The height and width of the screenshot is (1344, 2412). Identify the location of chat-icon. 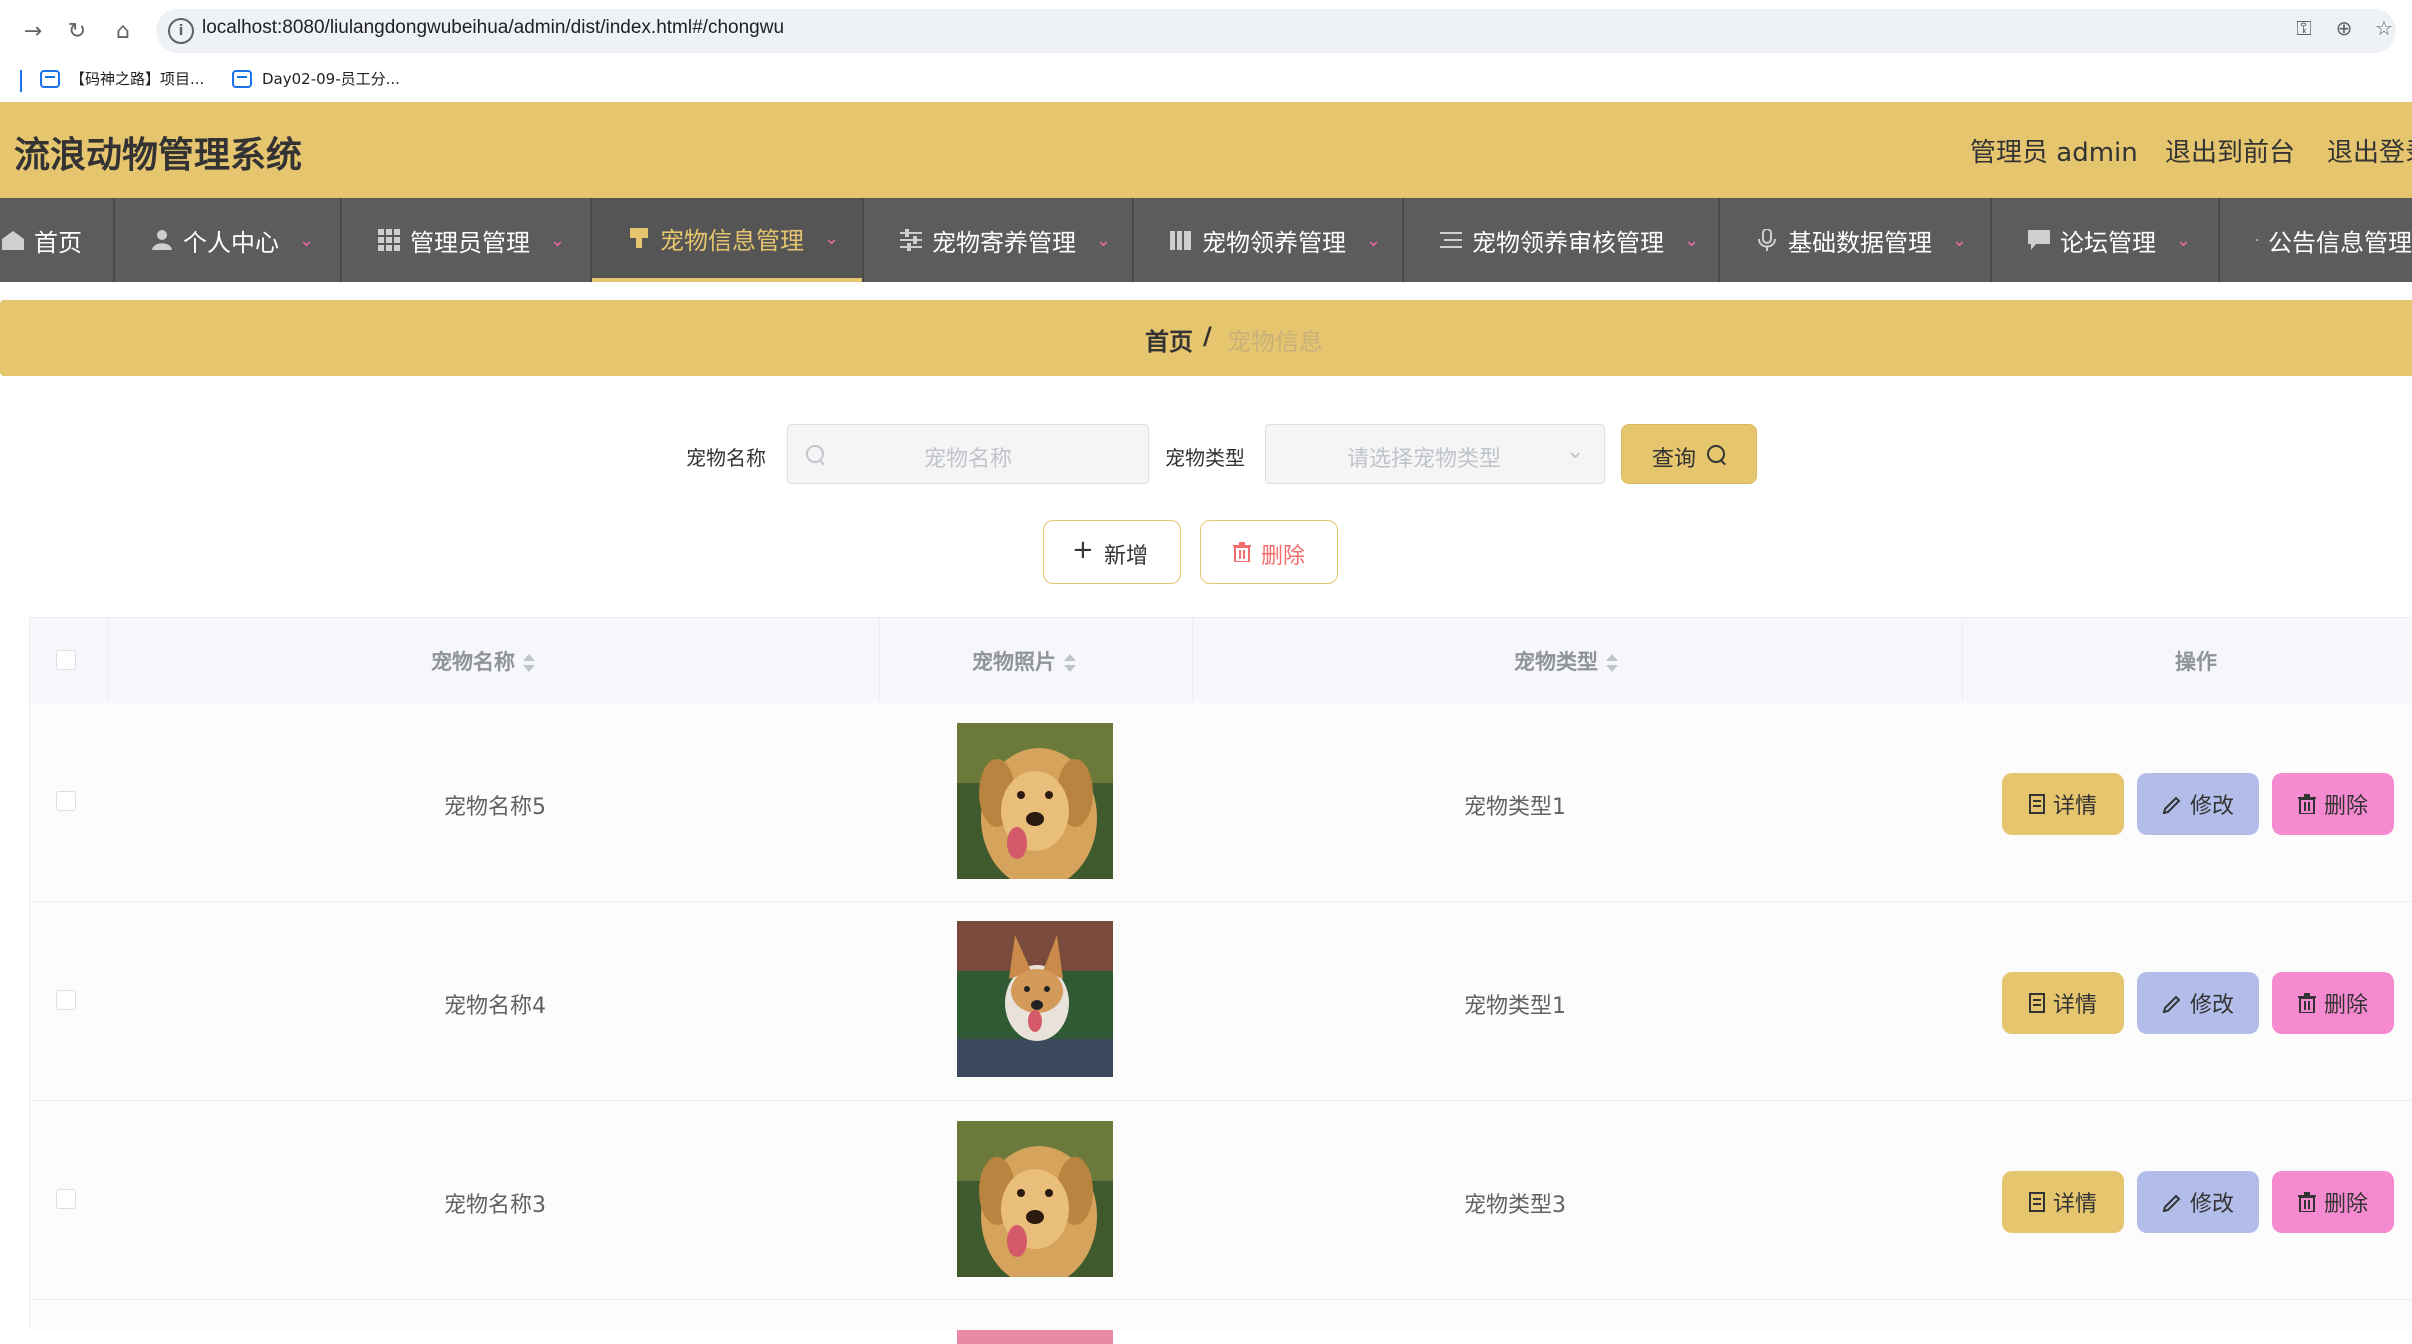
(2039, 240).